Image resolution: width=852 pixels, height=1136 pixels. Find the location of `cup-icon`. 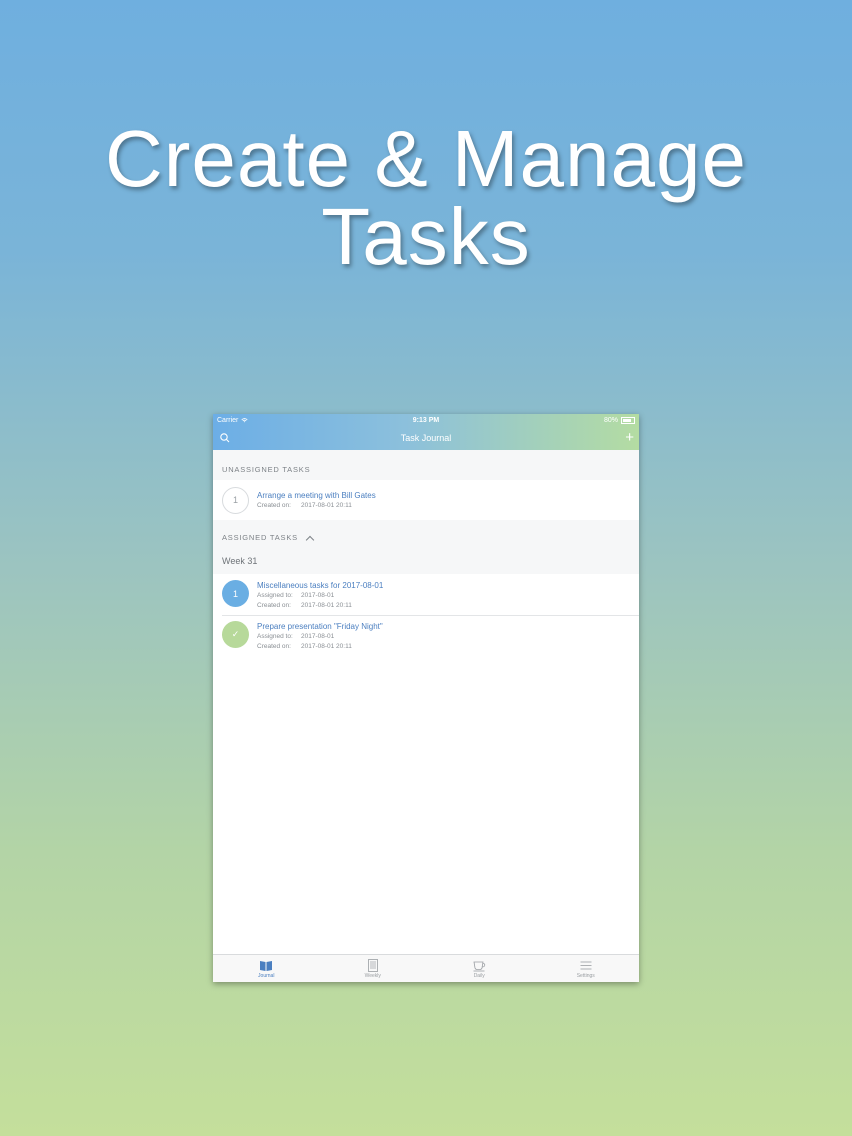

cup-icon is located at coordinates (479, 966).